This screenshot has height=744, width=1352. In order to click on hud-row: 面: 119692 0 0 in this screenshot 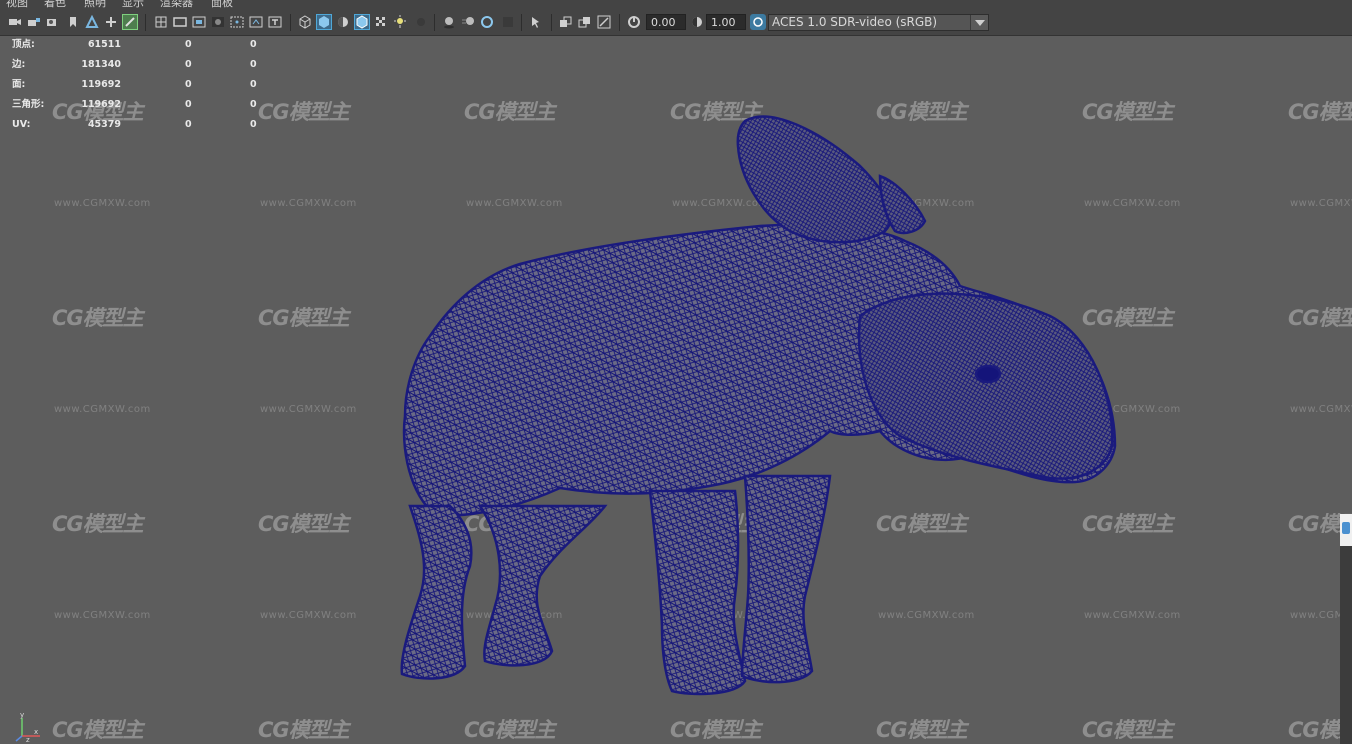, I will do `click(135, 85)`.